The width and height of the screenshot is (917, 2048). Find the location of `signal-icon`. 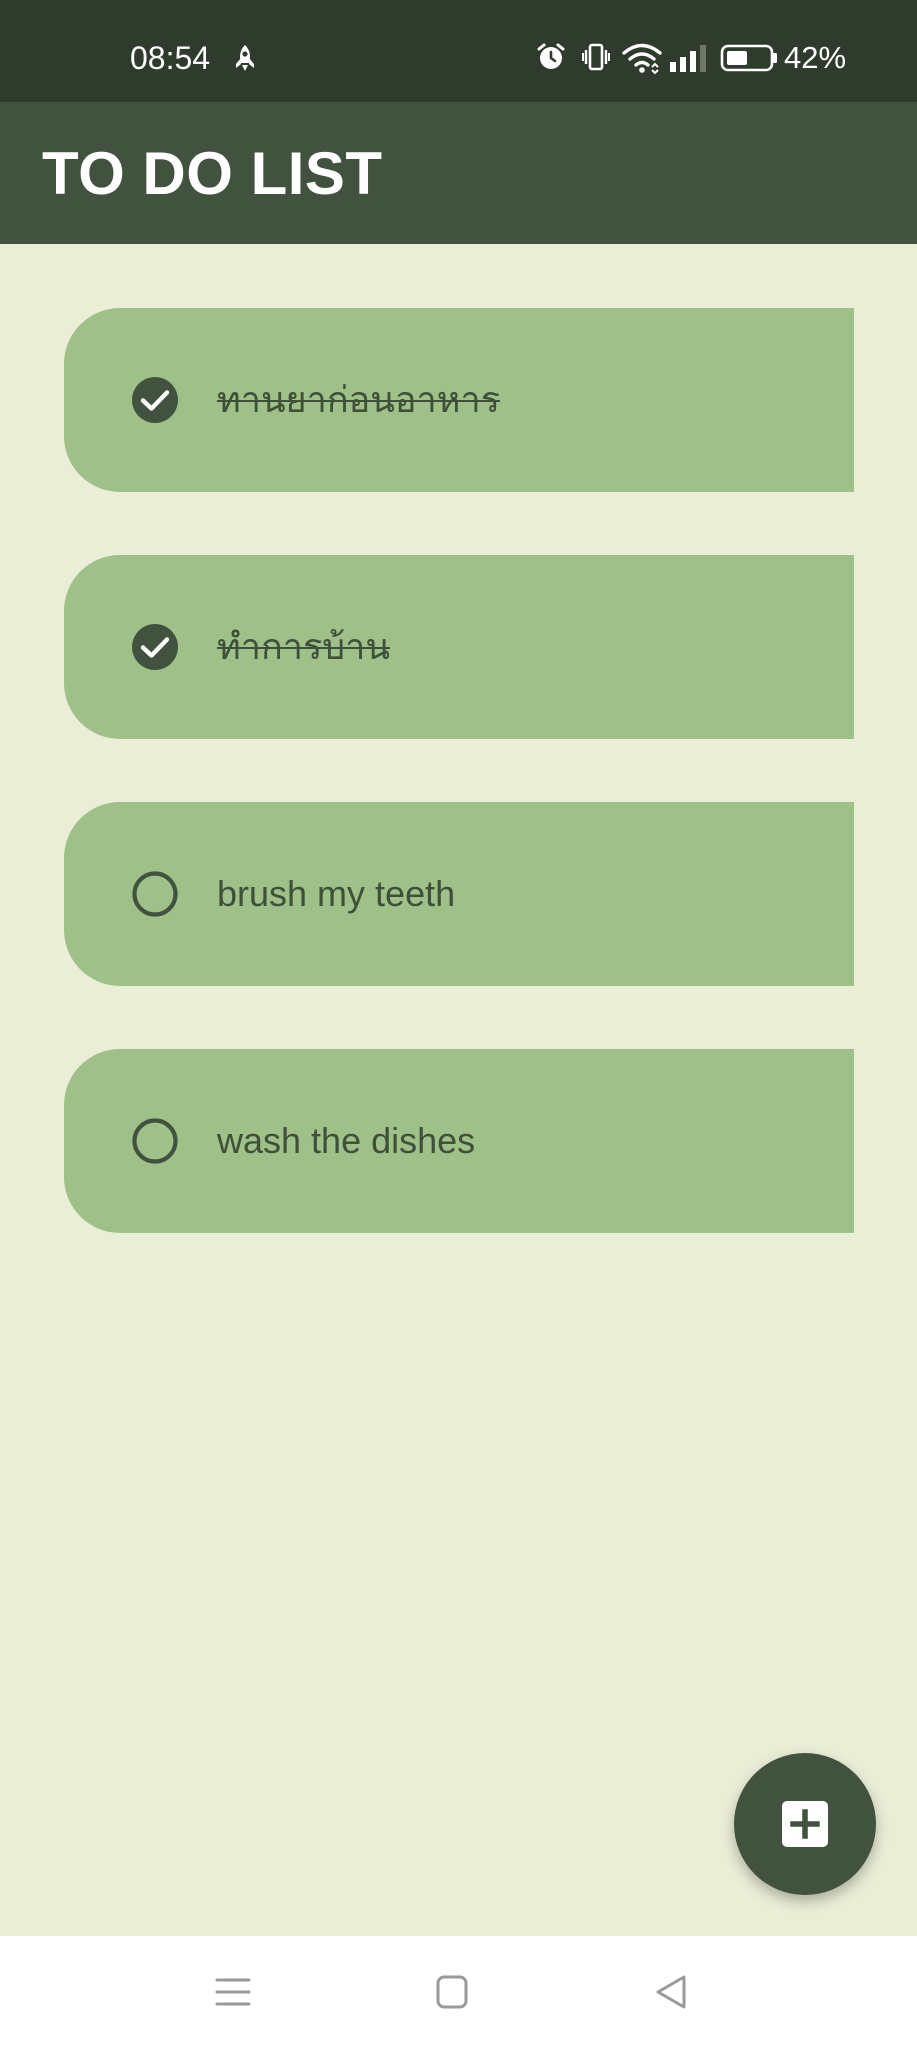

signal-icon is located at coordinates (688, 58).